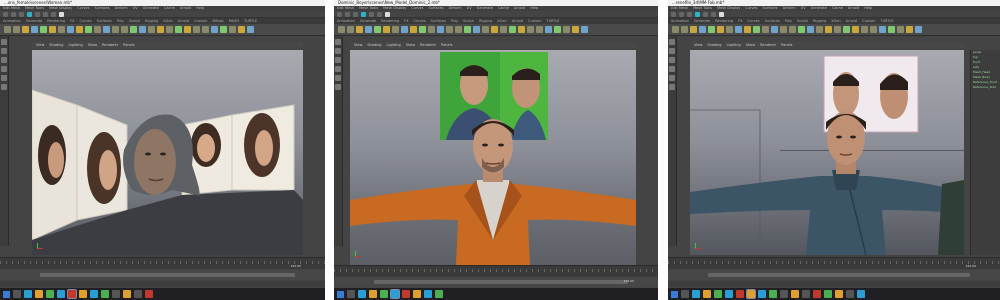 This screenshot has height=300, width=1000. What do you see at coordinates (837, 8) in the screenshot?
I see `menu-item: Cache` at bounding box center [837, 8].